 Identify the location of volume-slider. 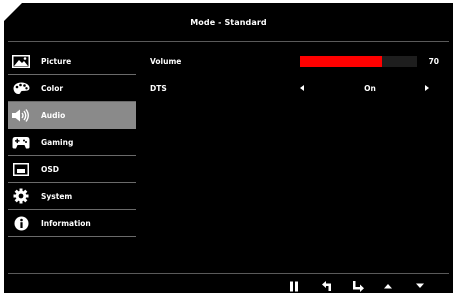
(358, 61).